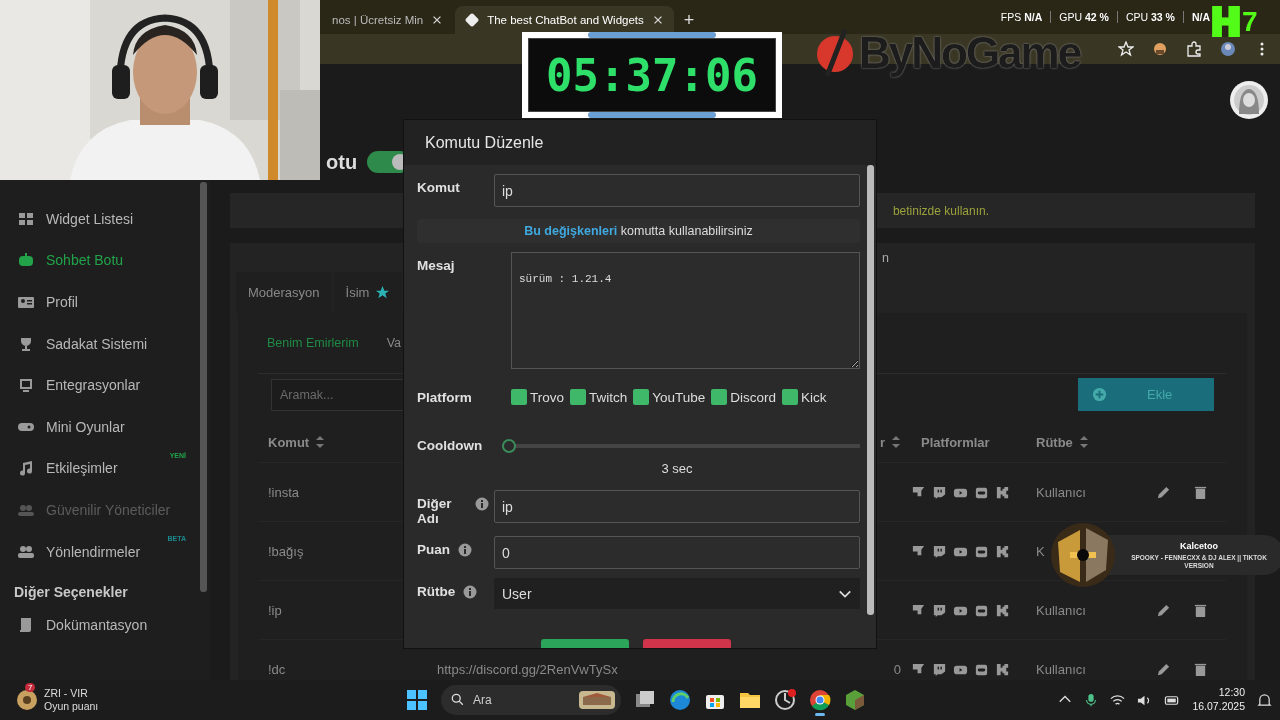 This screenshot has height=720, width=1280. I want to click on id-card-icon, so click(26, 302).